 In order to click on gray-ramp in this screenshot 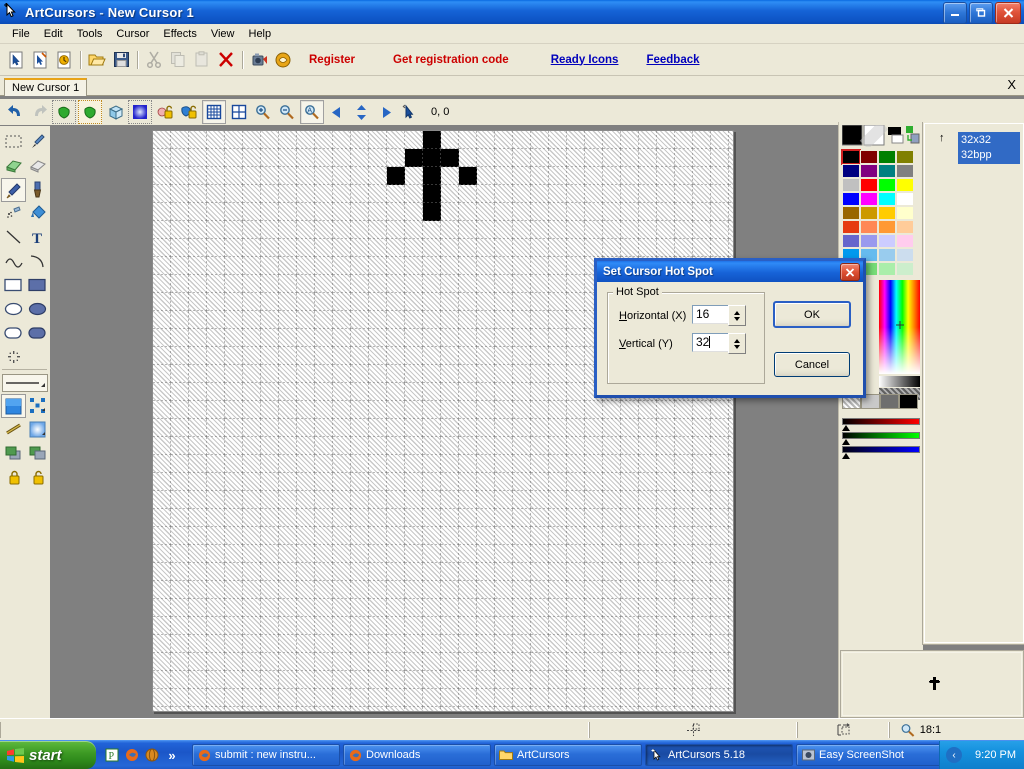, I will do `click(899, 381)`.